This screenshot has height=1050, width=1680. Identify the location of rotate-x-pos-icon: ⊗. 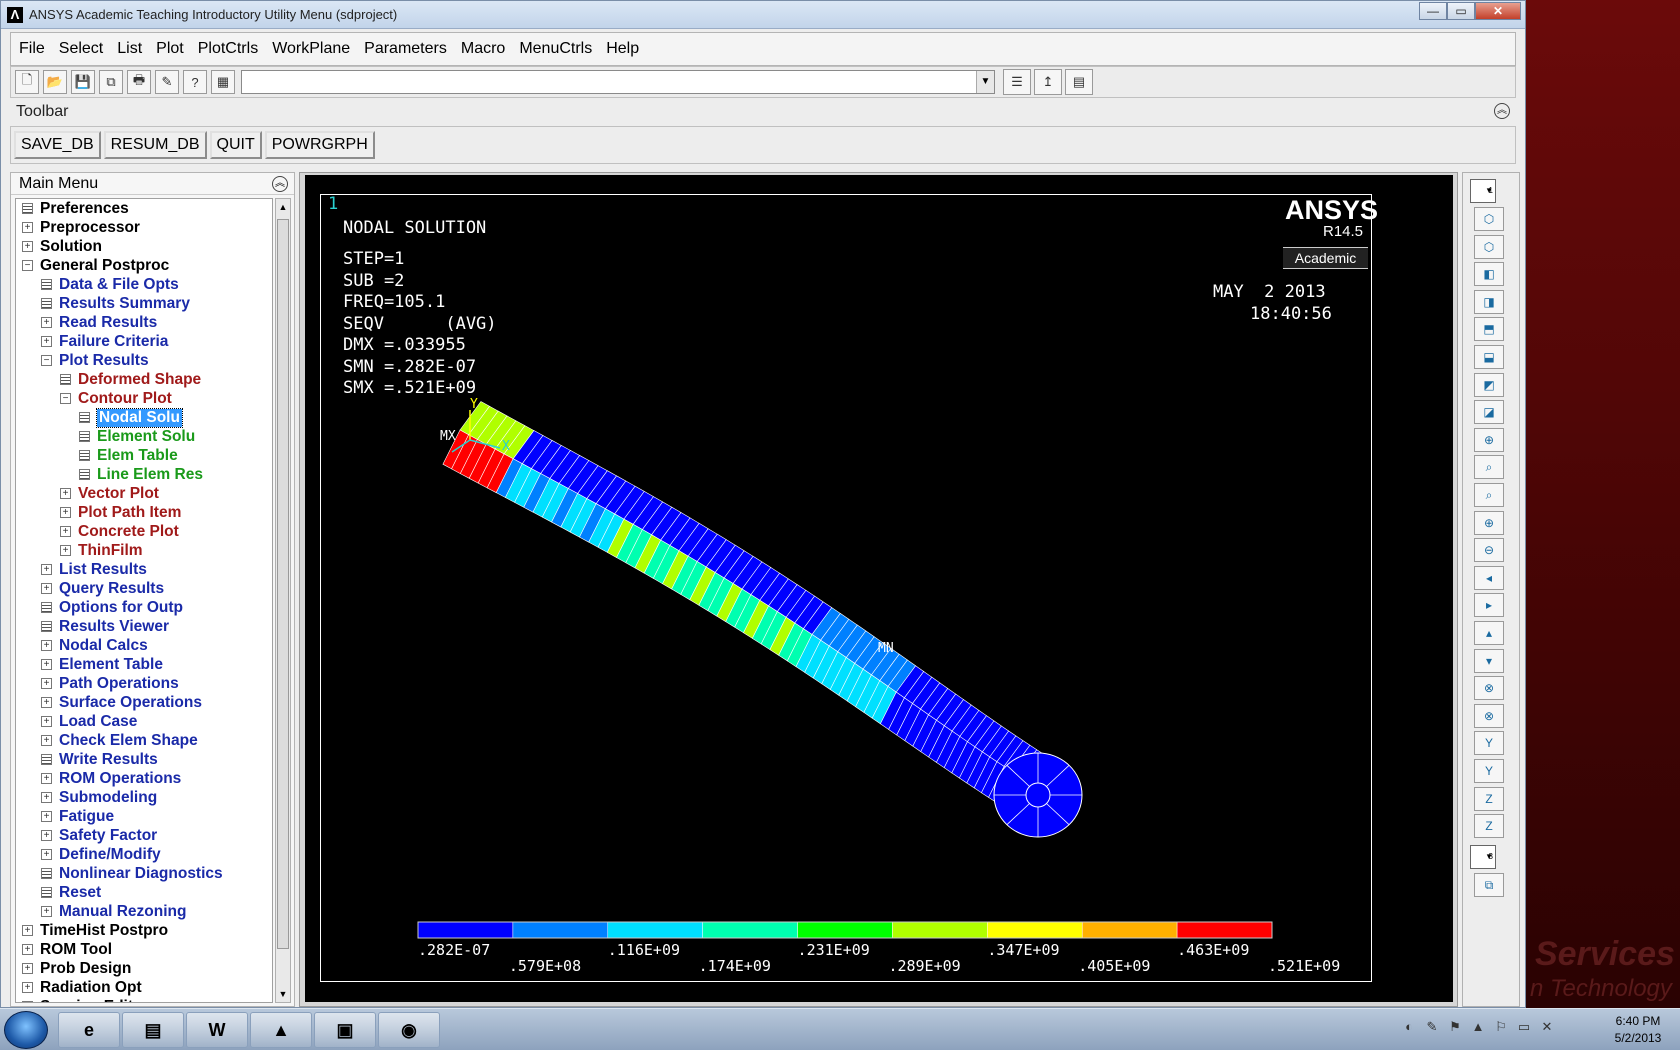
(1489, 688).